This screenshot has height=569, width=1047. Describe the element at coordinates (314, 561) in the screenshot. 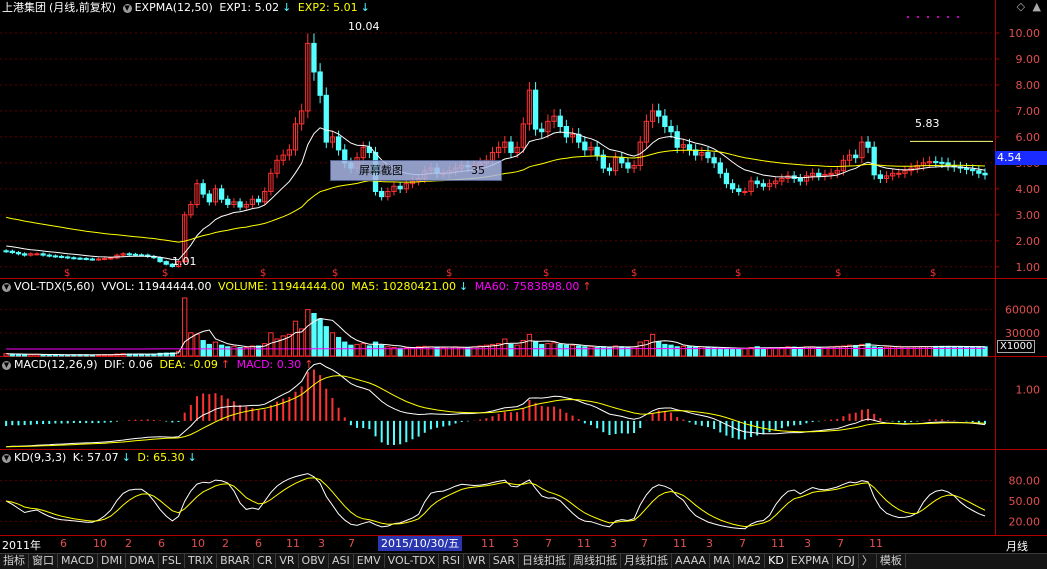

I see `tab-10: OBV` at that location.